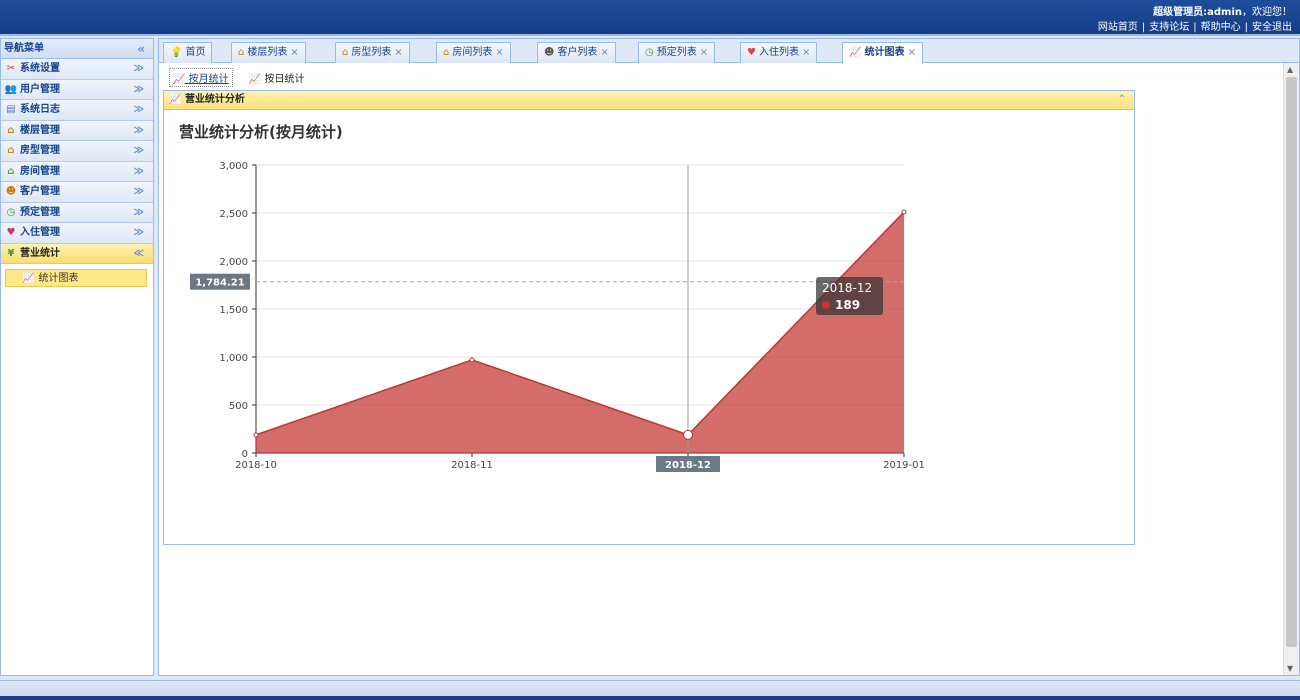 This screenshot has height=700, width=1300. I want to click on tab-reservation-list: ◷ 预定列表 ×, so click(677, 52).